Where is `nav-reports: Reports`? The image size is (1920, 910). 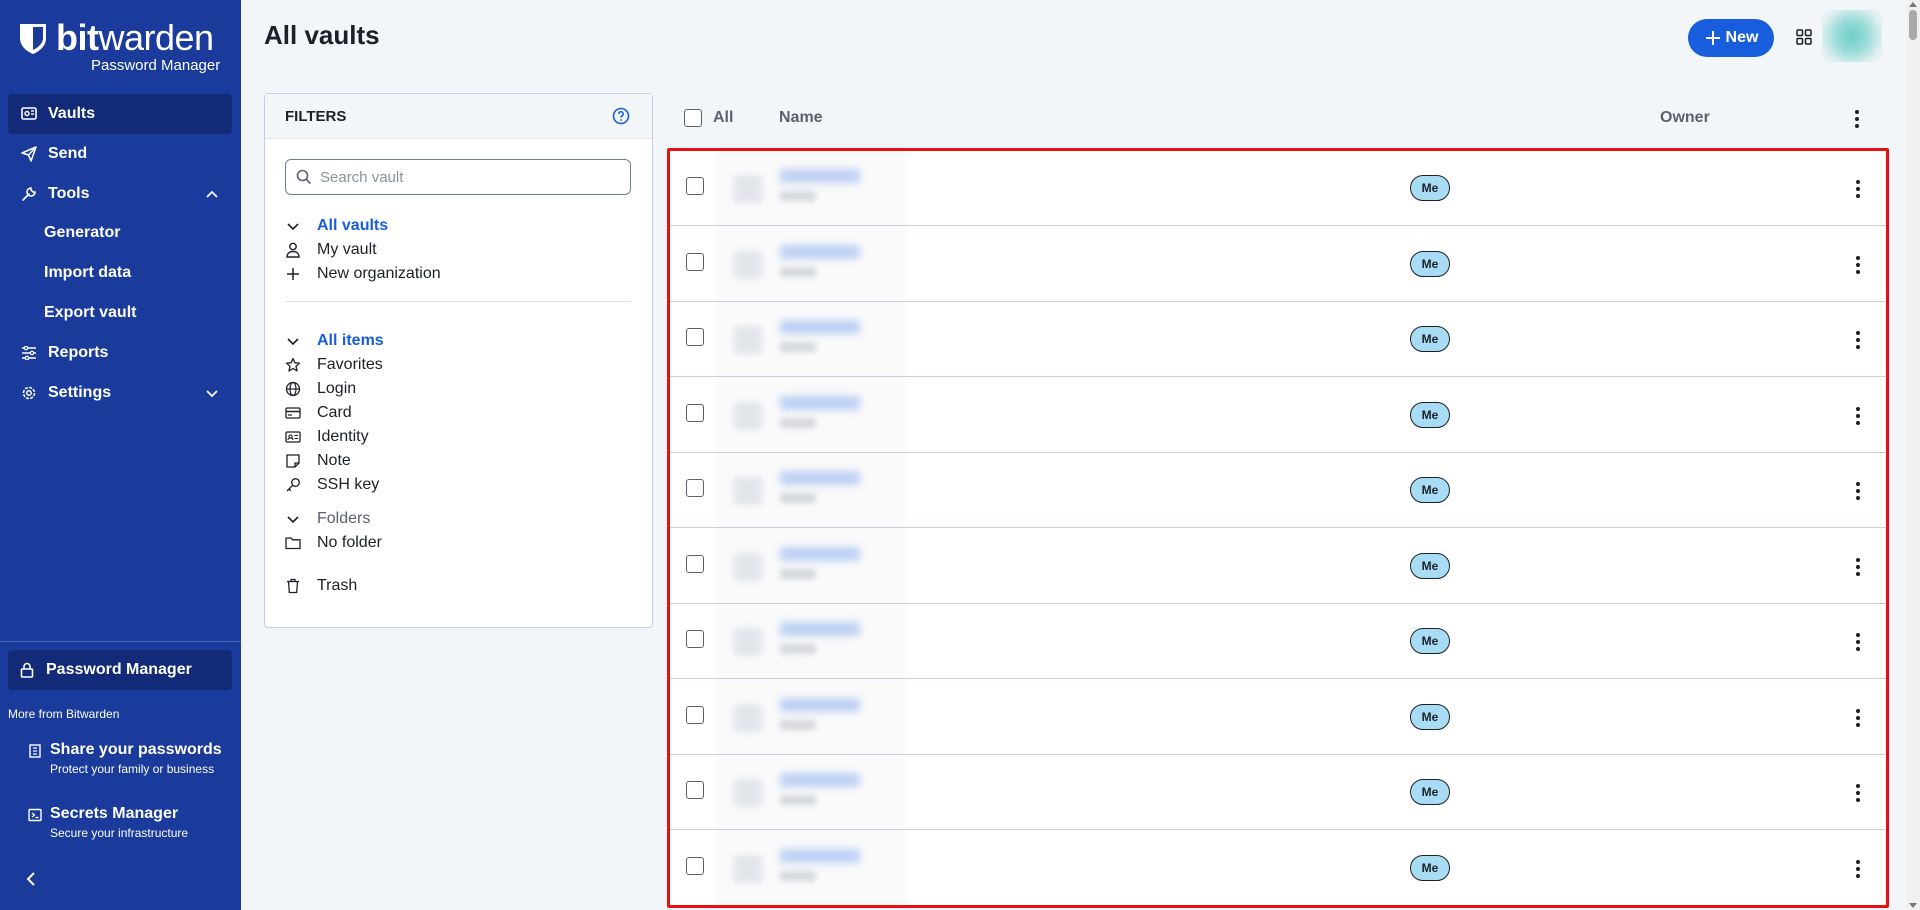
nav-reports: Reports is located at coordinates (120, 353).